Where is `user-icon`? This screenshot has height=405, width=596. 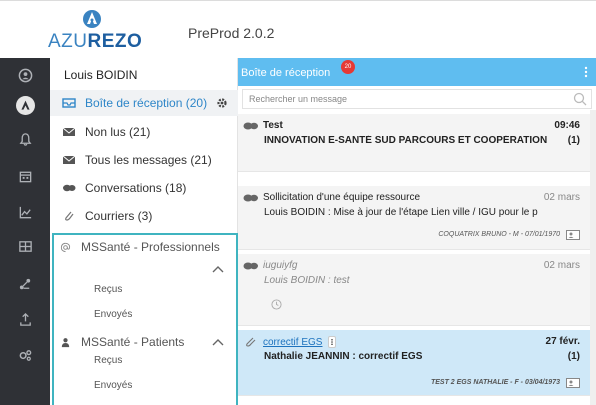
user-icon is located at coordinates (25, 75).